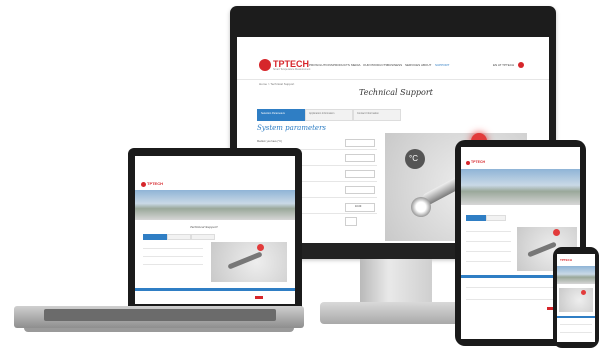 The width and height of the screenshot is (599, 351). I want to click on temperature-badge-text: °C, so click(413, 158).